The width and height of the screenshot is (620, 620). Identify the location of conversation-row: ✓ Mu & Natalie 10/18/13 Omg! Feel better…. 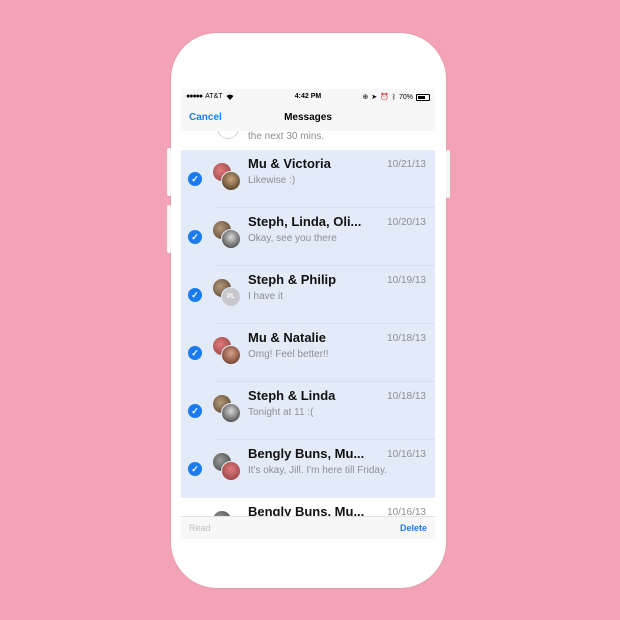
(308, 353).